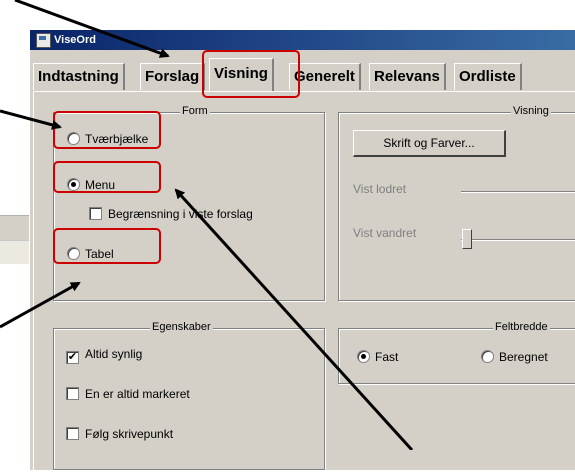 Image resolution: width=575 pixels, height=472 pixels. Describe the element at coordinates (92, 29) in the screenshot. I see `arrow-to-visning-tab` at that location.